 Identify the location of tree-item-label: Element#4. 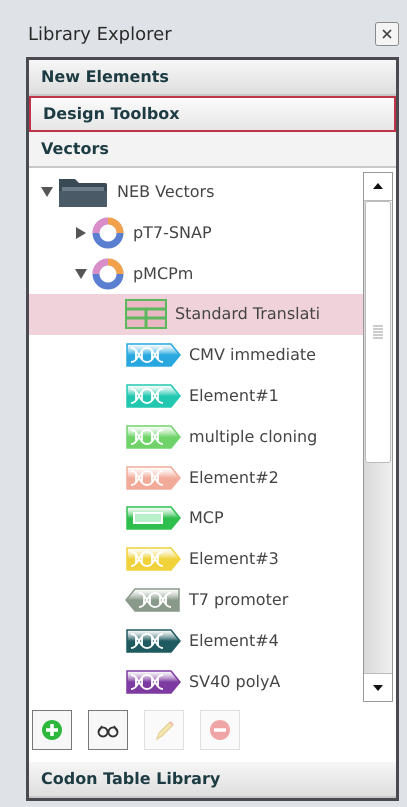
(234, 641).